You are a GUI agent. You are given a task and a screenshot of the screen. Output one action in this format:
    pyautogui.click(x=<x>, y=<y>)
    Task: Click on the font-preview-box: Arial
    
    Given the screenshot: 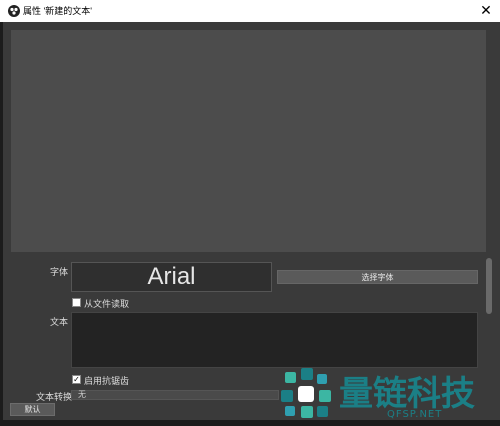 What is the action you would take?
    pyautogui.click(x=171, y=277)
    